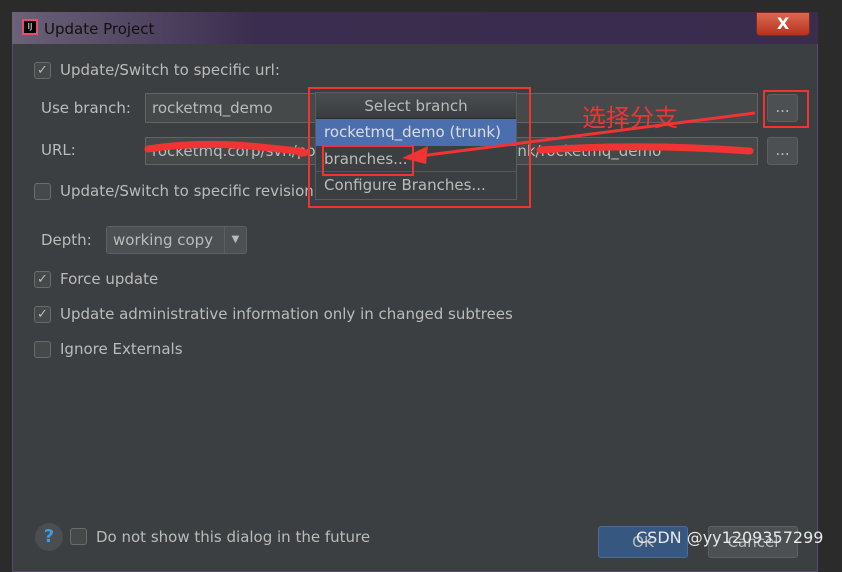  Describe the element at coordinates (730, 537) in the screenshot. I see `watermark: CSDN @yy1209357299` at that location.